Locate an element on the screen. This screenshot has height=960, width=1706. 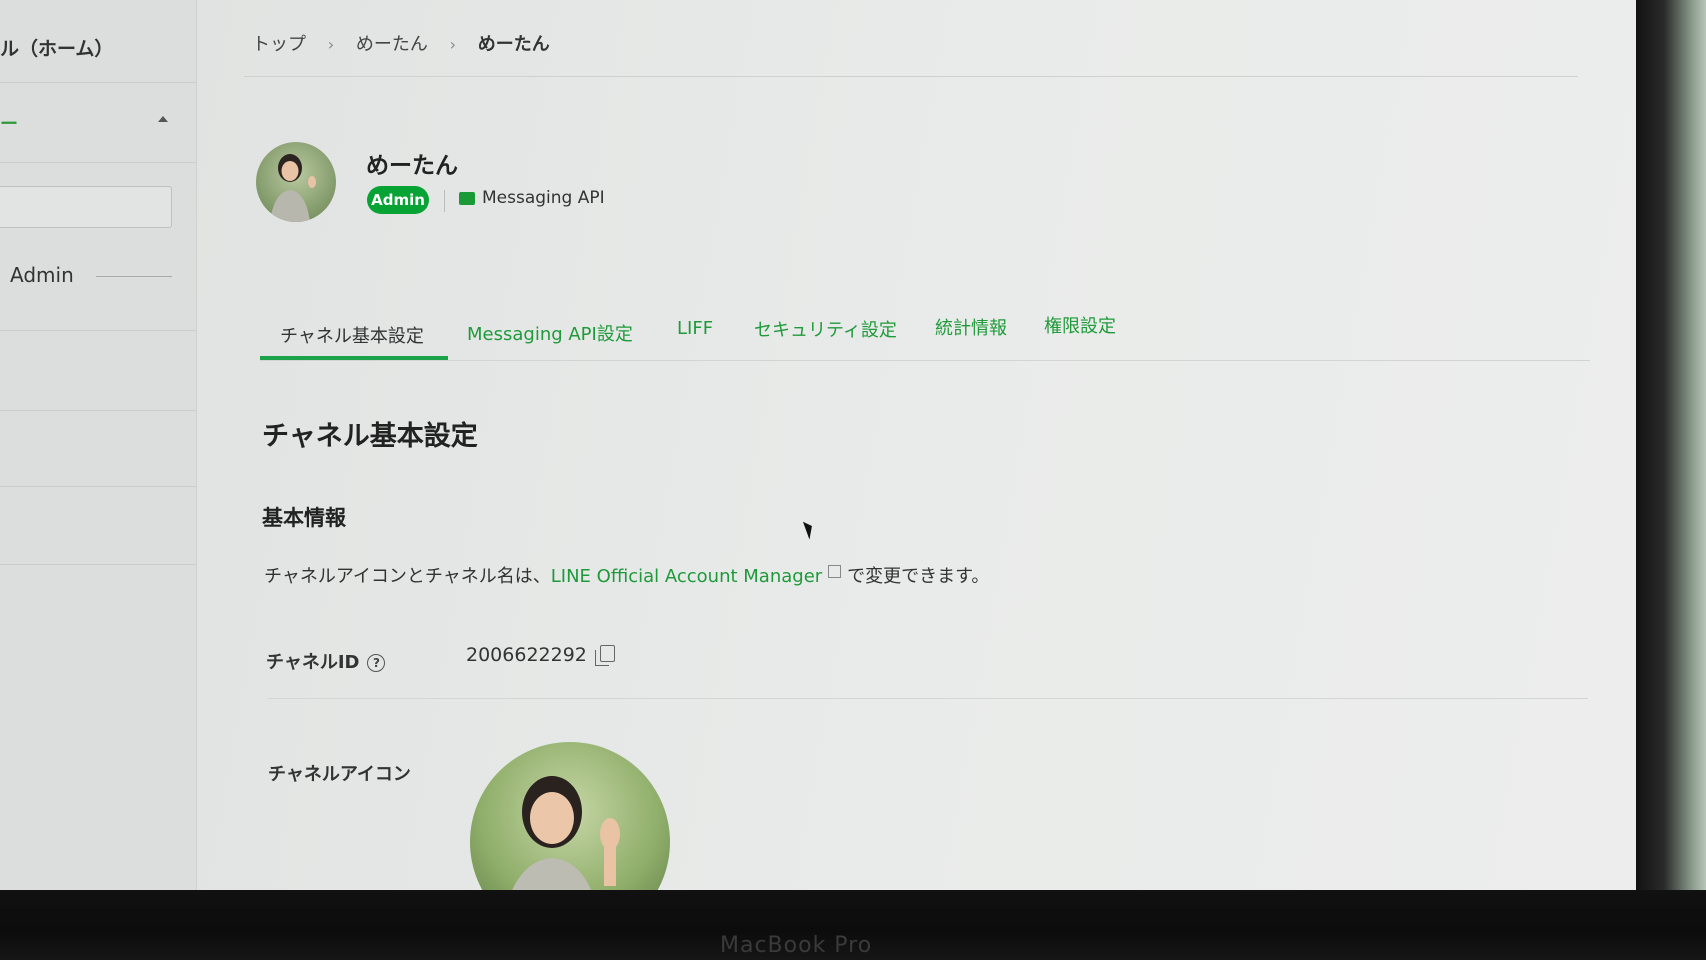
channel-icon-label: チャネルアイコン is located at coordinates (339, 774).